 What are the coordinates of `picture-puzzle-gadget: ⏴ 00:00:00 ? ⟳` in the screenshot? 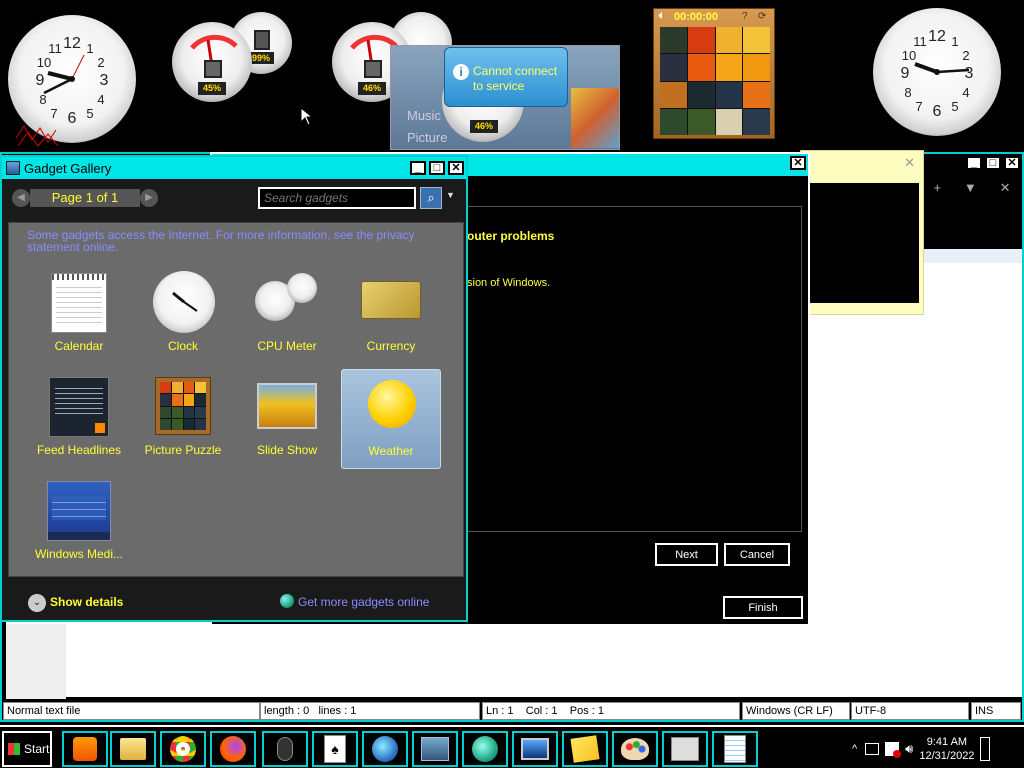 It's located at (714, 73).